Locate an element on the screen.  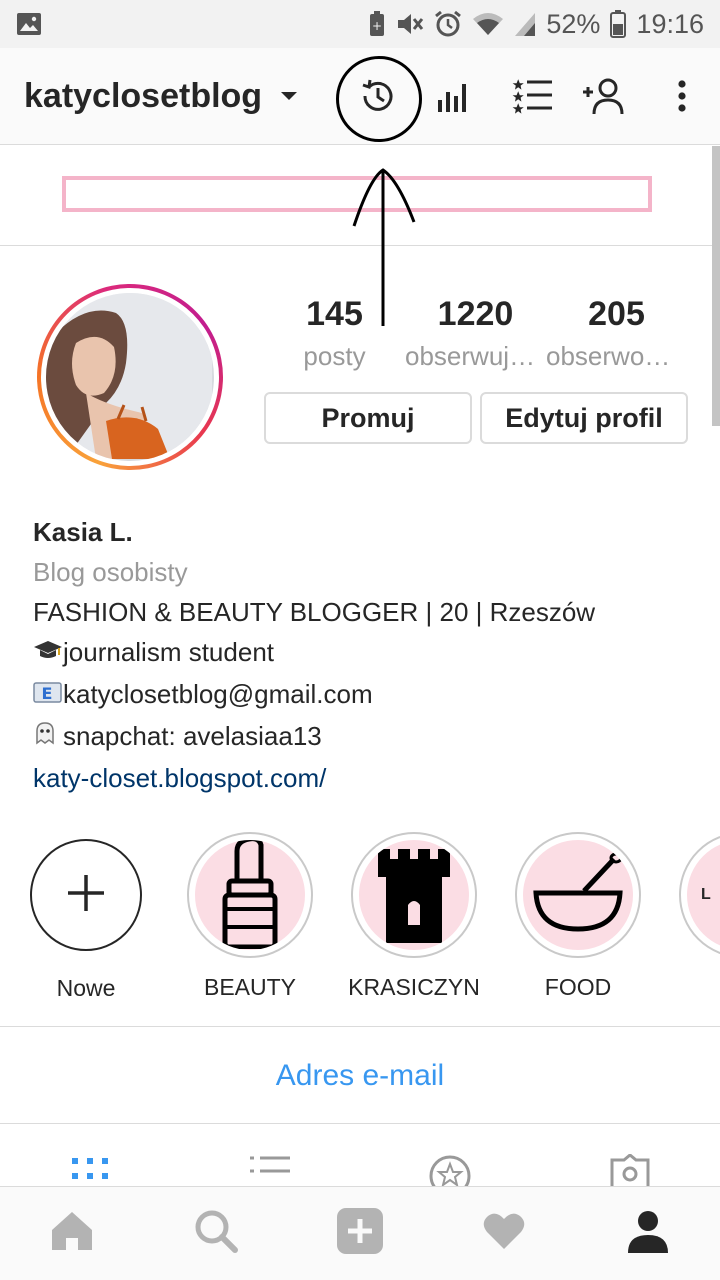
ghost-icon is located at coordinates (48, 738).